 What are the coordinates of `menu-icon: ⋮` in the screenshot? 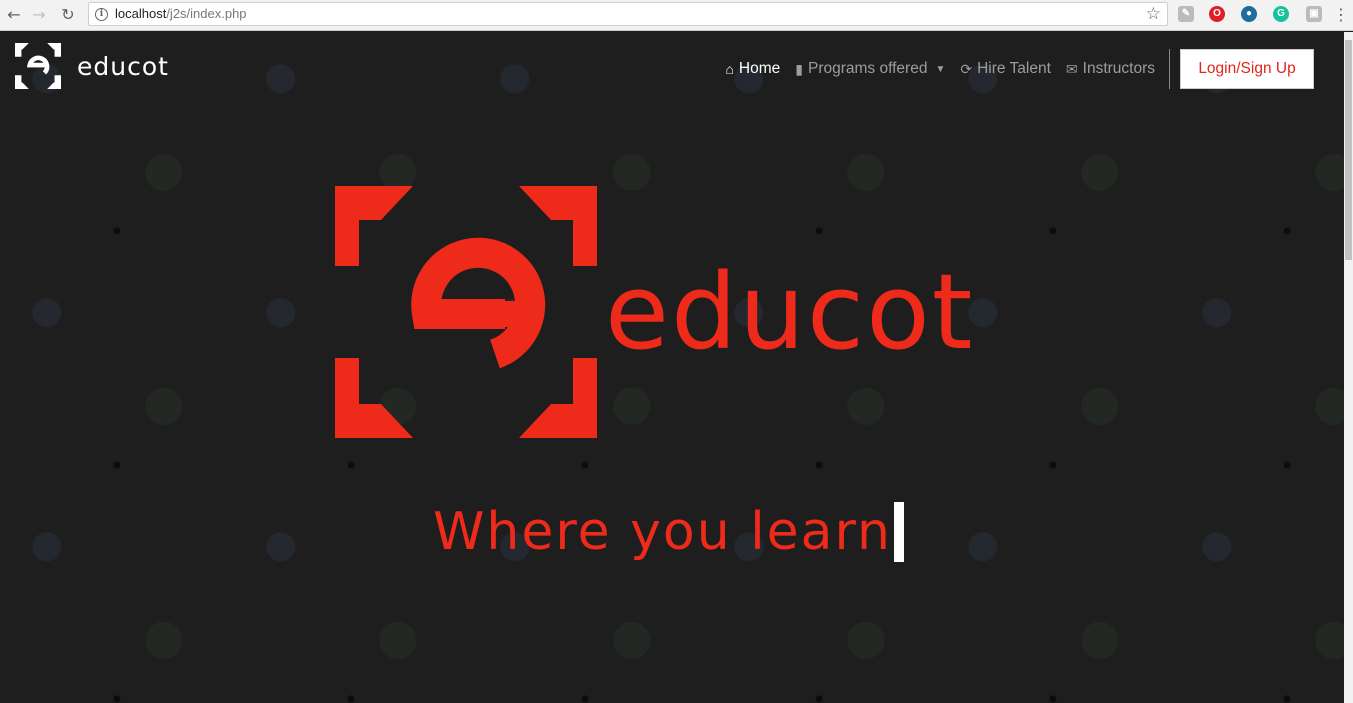 It's located at (1341, 15).